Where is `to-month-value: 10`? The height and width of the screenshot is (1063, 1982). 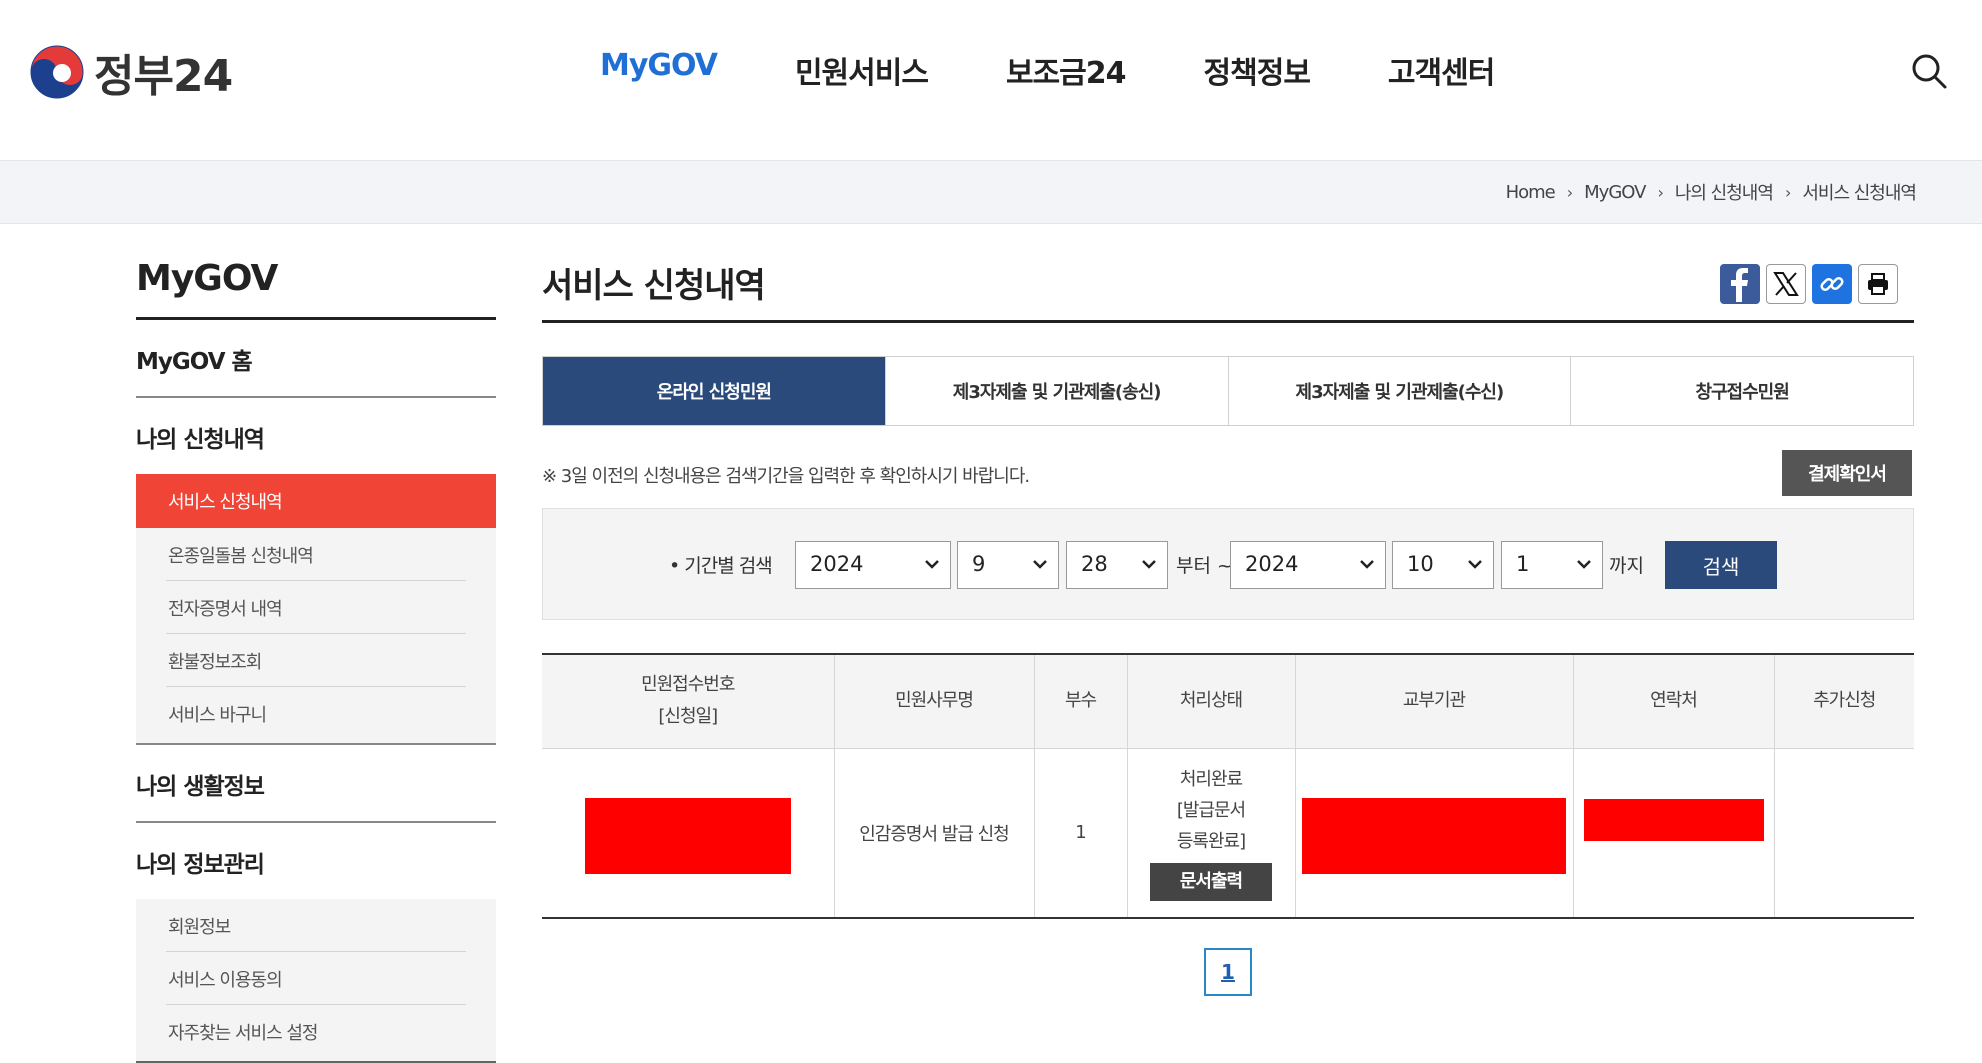
to-month-value: 10 is located at coordinates (1420, 564).